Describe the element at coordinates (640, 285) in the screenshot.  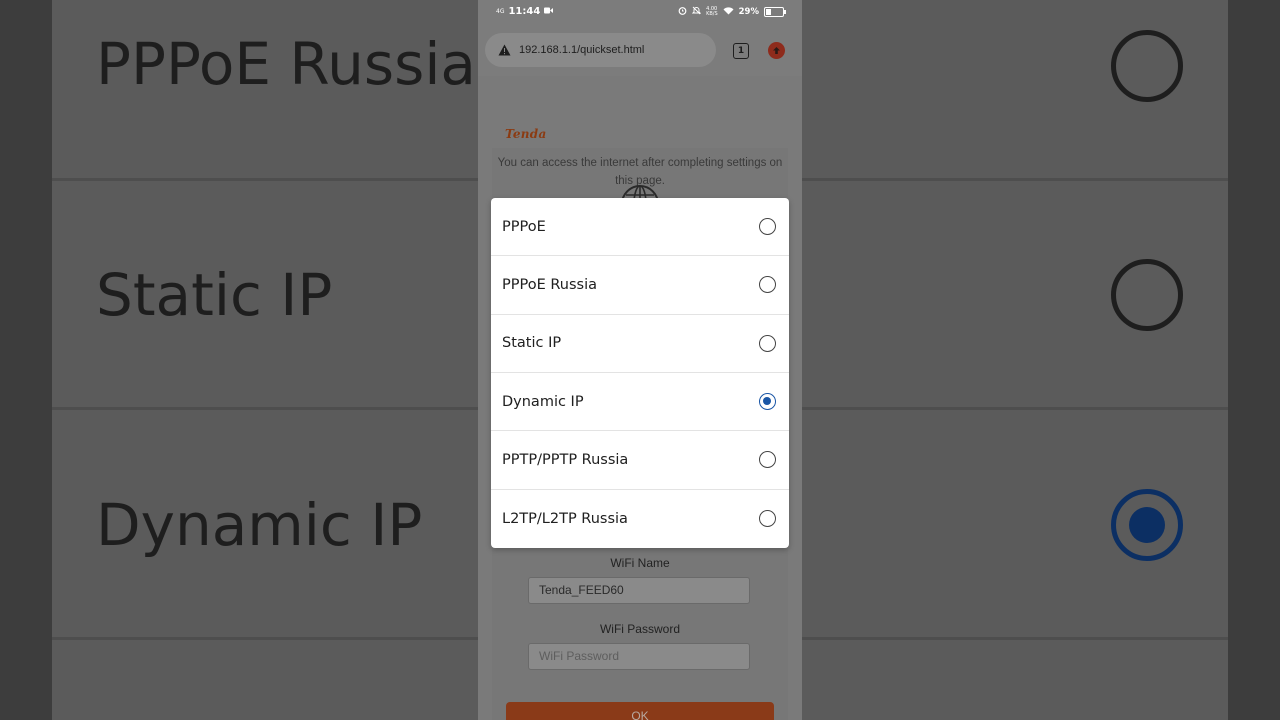
I see `option-pppoe-russia: PPPoE Russia` at that location.